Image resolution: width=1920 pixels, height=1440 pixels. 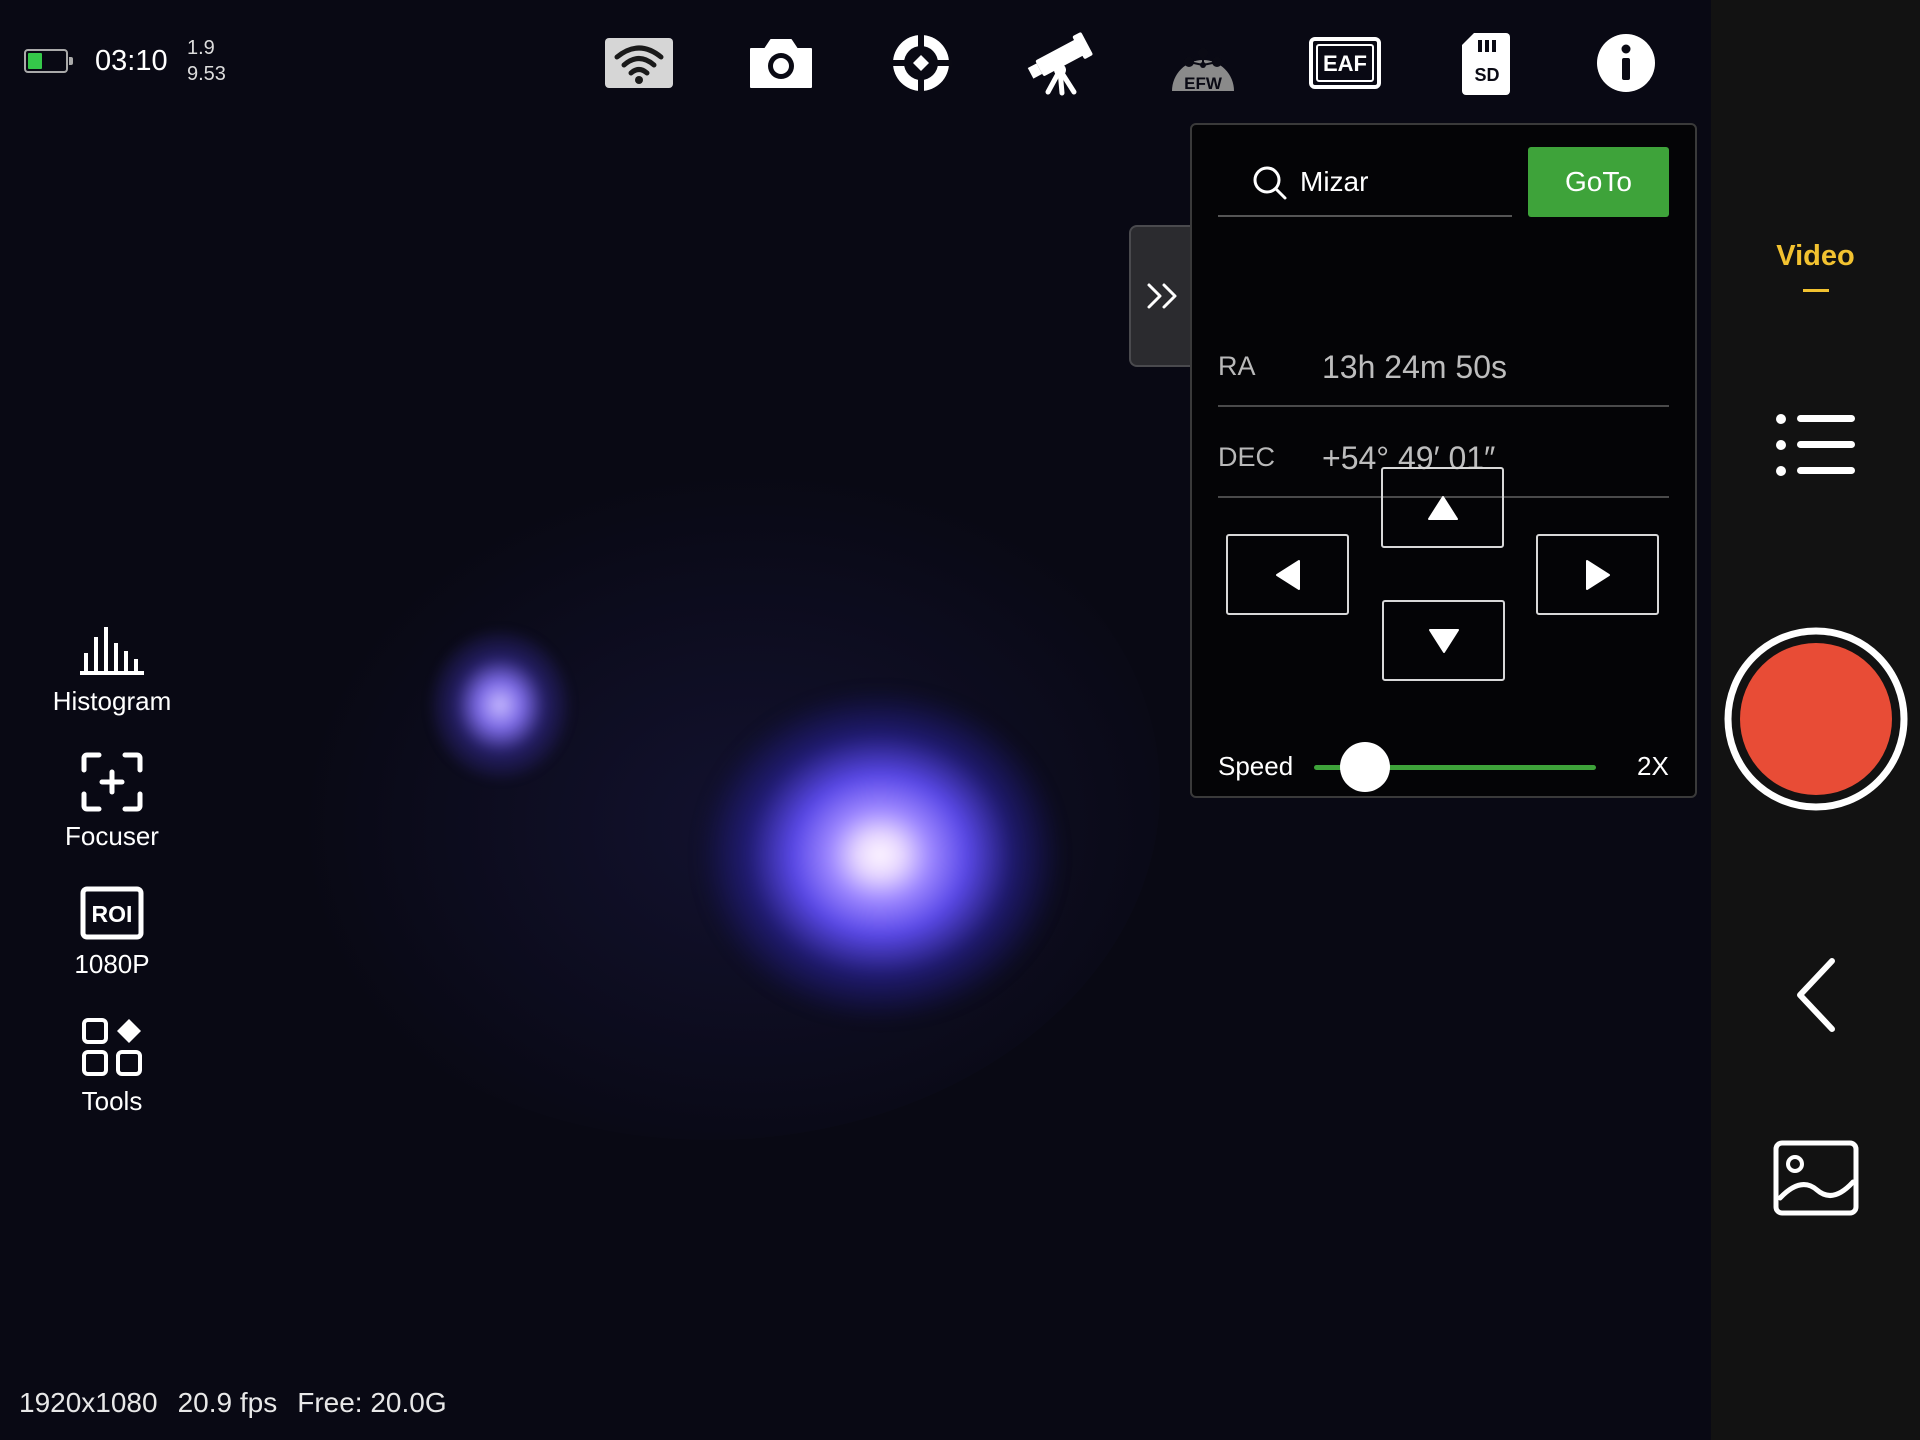 What do you see at coordinates (112, 1047) in the screenshot?
I see `tools-icon` at bounding box center [112, 1047].